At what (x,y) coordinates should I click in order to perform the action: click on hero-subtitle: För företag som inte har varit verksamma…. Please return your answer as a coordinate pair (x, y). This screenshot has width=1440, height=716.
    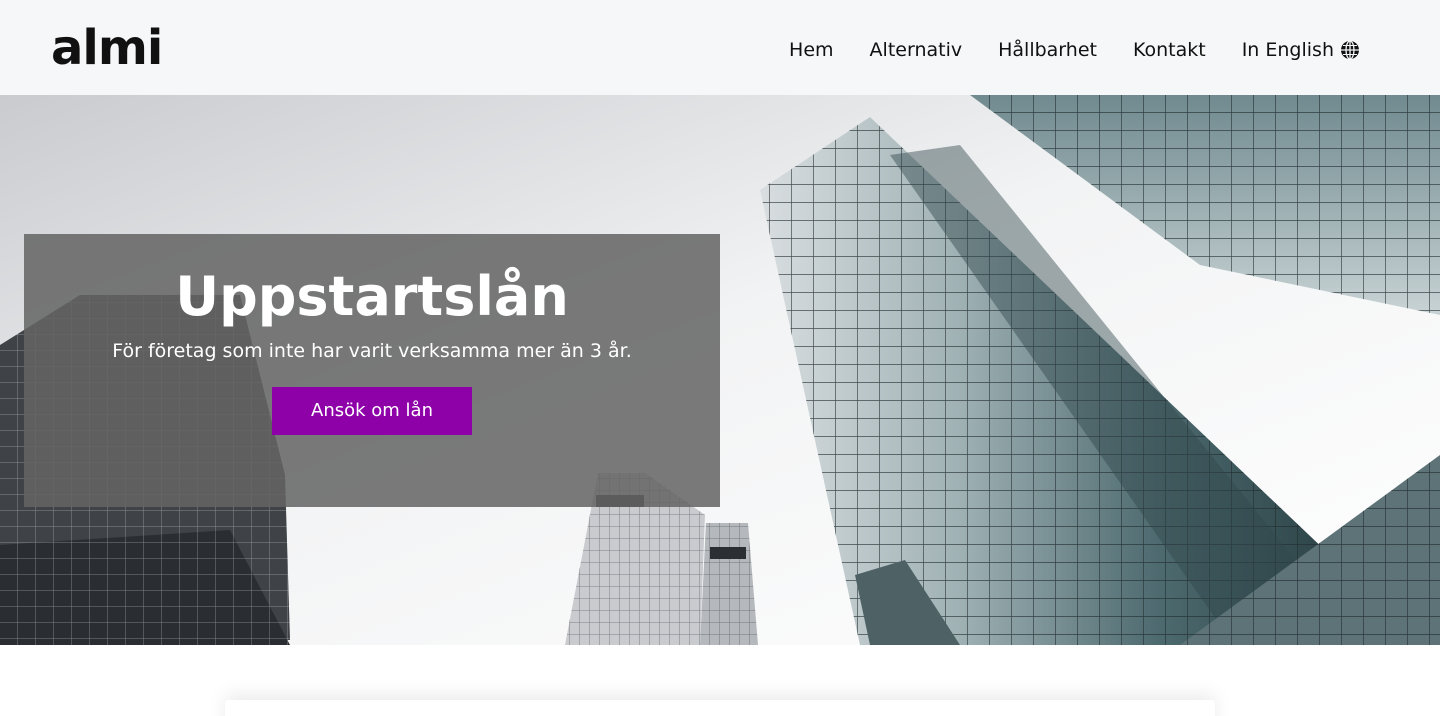
    Looking at the image, I should click on (372, 351).